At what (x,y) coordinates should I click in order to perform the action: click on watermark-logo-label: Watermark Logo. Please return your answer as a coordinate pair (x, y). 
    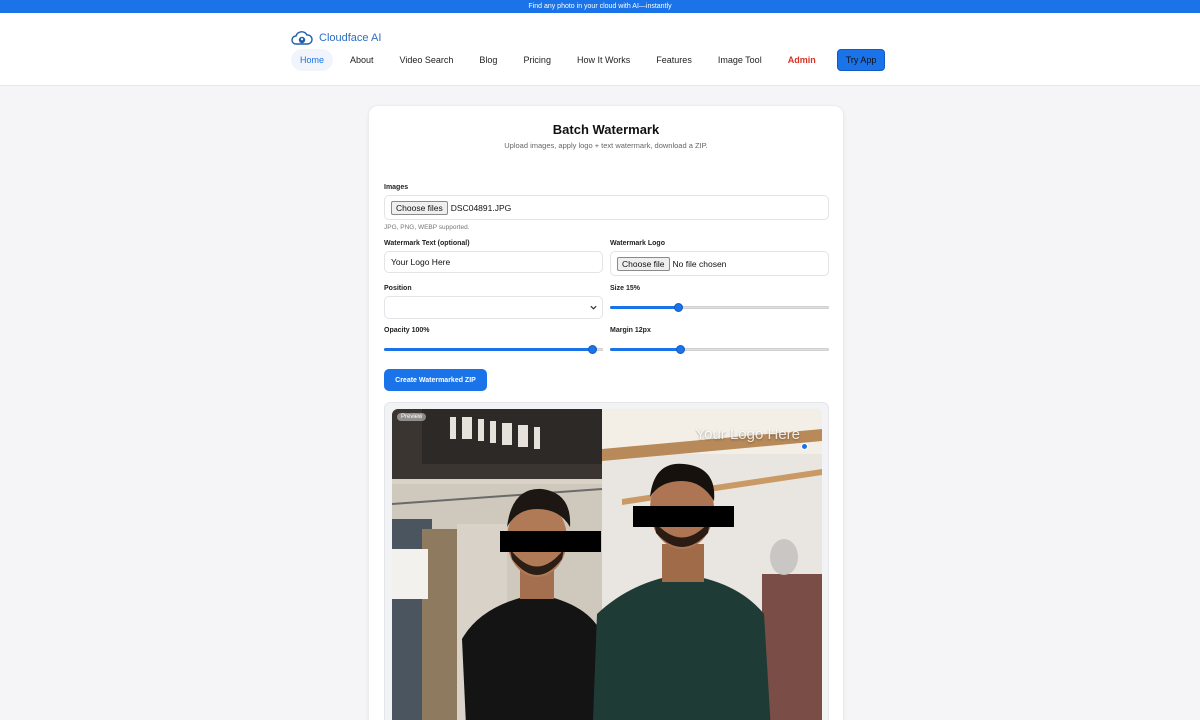
    Looking at the image, I should click on (637, 243).